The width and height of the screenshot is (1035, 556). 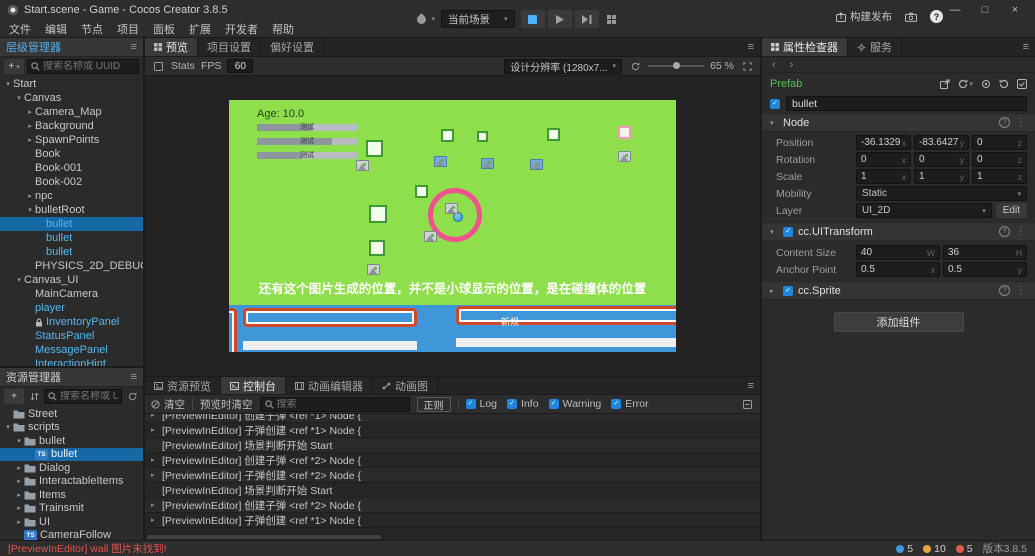 What do you see at coordinates (452, 460) in the screenshot?
I see `console-log-row: ▸ [PreviewInEditor] 创建子弹 <ref *2> Node {` at bounding box center [452, 460].